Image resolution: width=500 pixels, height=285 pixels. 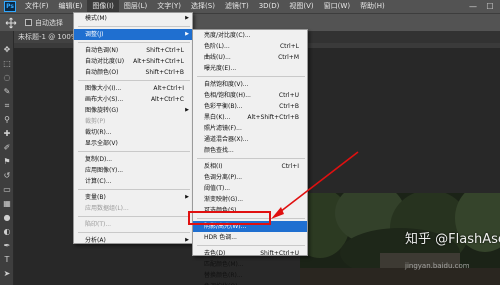 I want to click on history-brush-tool-icon: ↺, so click(x=7, y=176).